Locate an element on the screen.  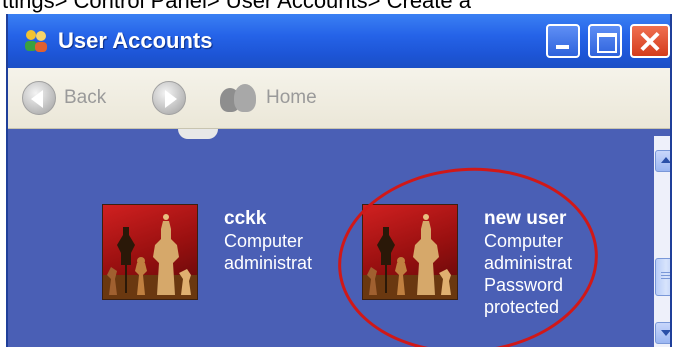
vertical-scrollbar is located at coordinates (662, 241).